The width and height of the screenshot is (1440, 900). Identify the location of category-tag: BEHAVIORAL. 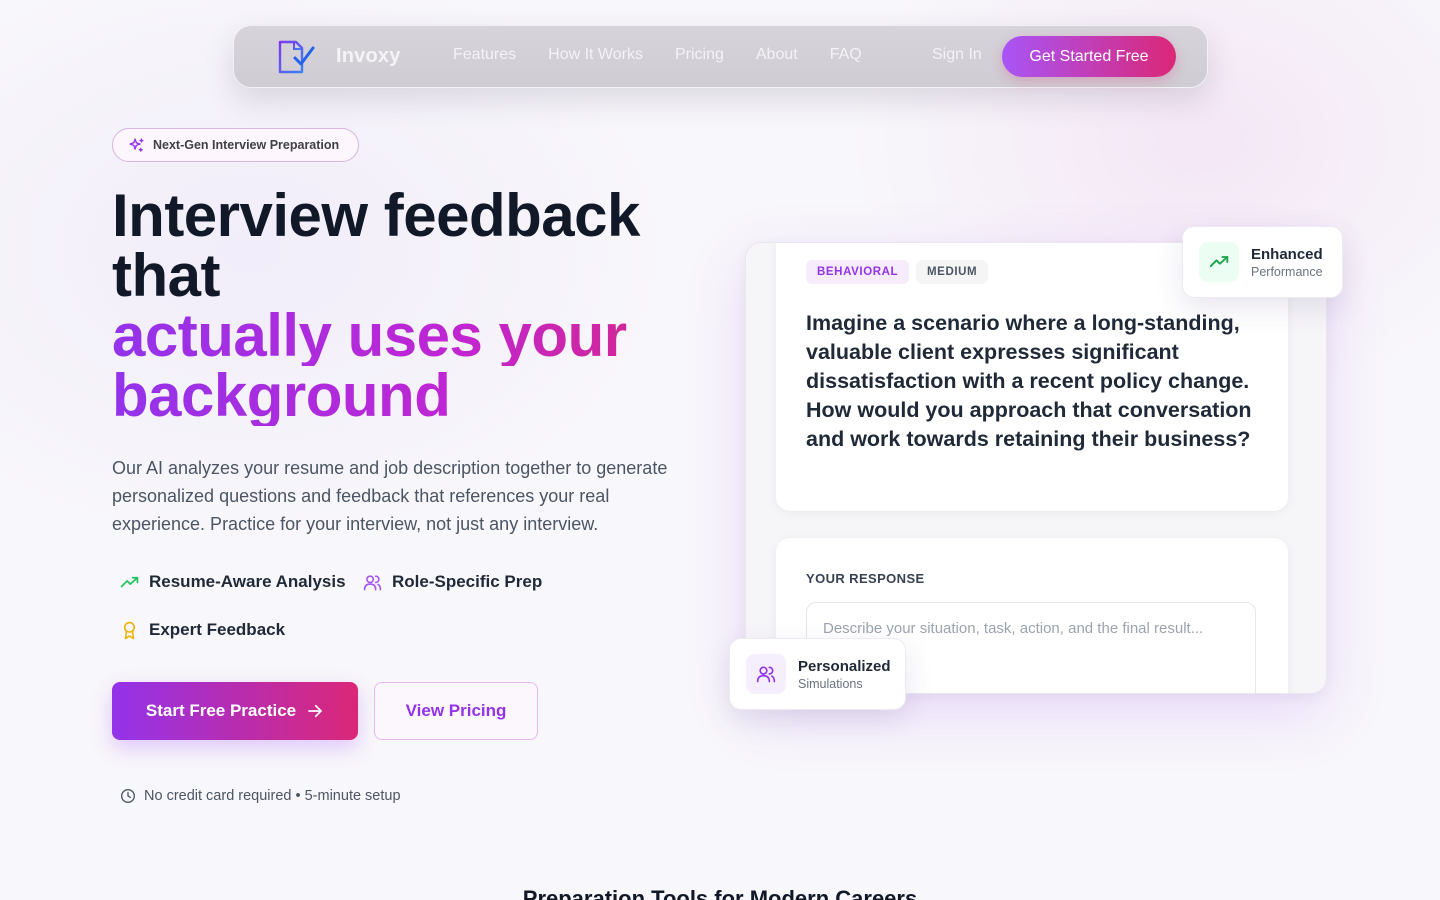
(858, 272).